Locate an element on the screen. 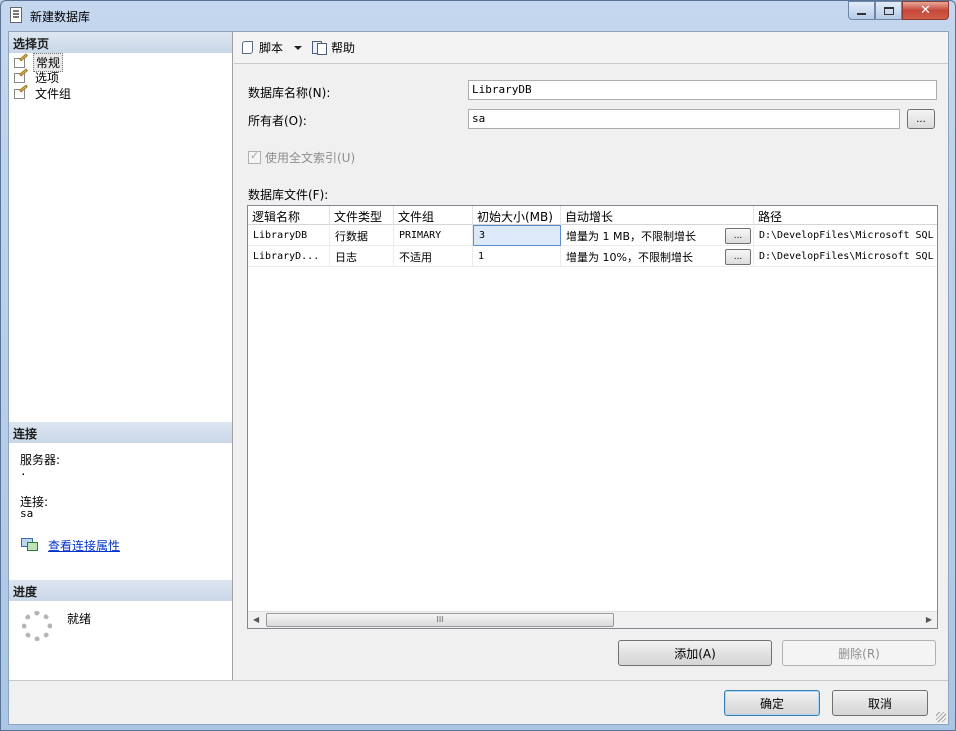  minimize-button is located at coordinates (861, 10).